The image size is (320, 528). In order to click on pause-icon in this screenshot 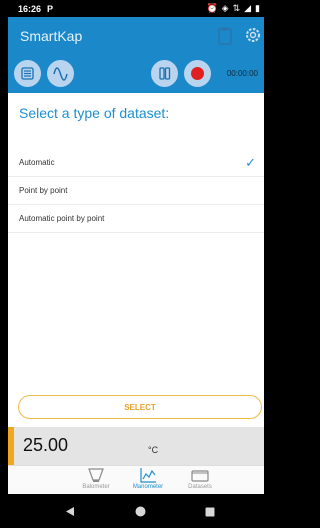, I will do `click(165, 73)`.